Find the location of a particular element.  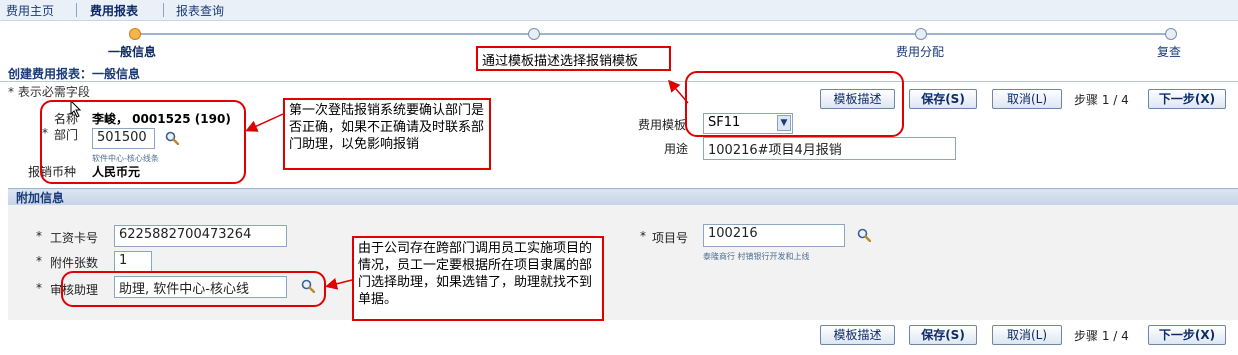

next-button: 下一步(X) is located at coordinates (1187, 99).